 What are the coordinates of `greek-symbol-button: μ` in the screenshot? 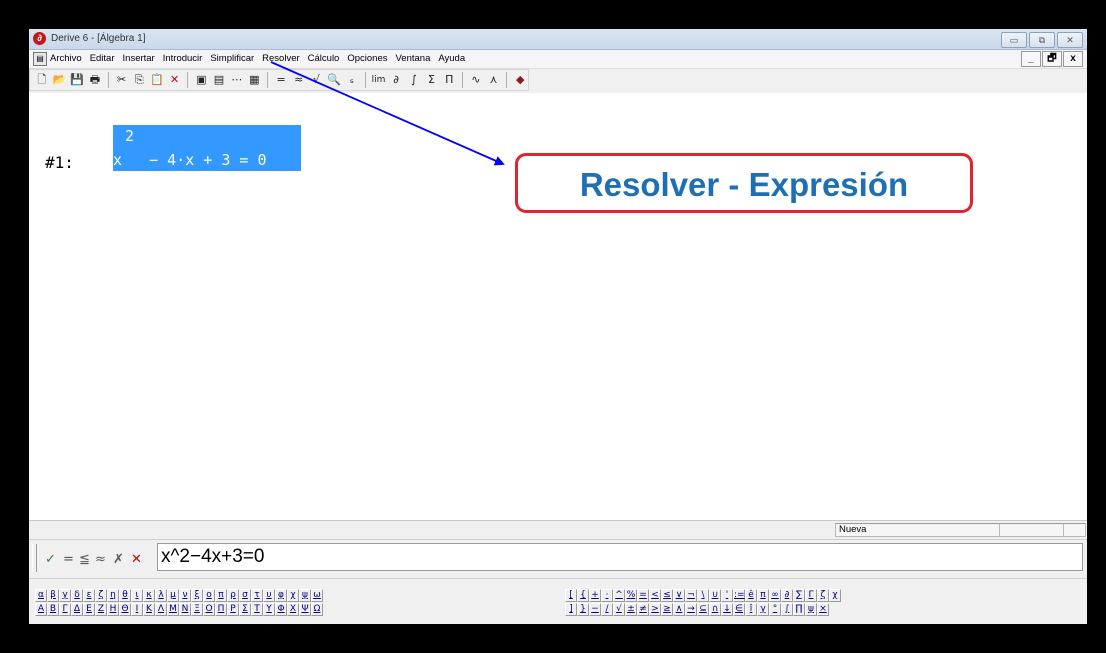 It's located at (173, 595).